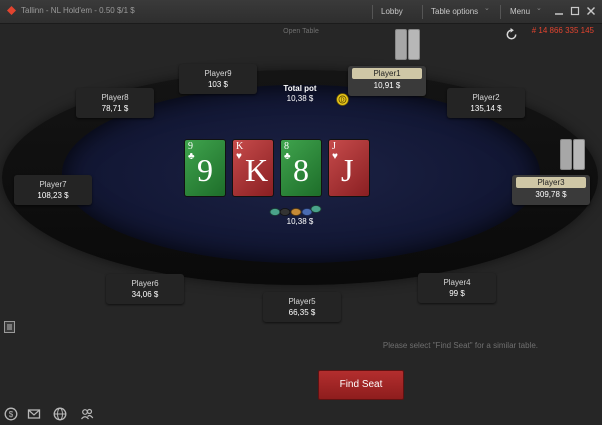 The width and height of the screenshot is (602, 425). What do you see at coordinates (60, 414) in the screenshot?
I see `globe-icon` at bounding box center [60, 414].